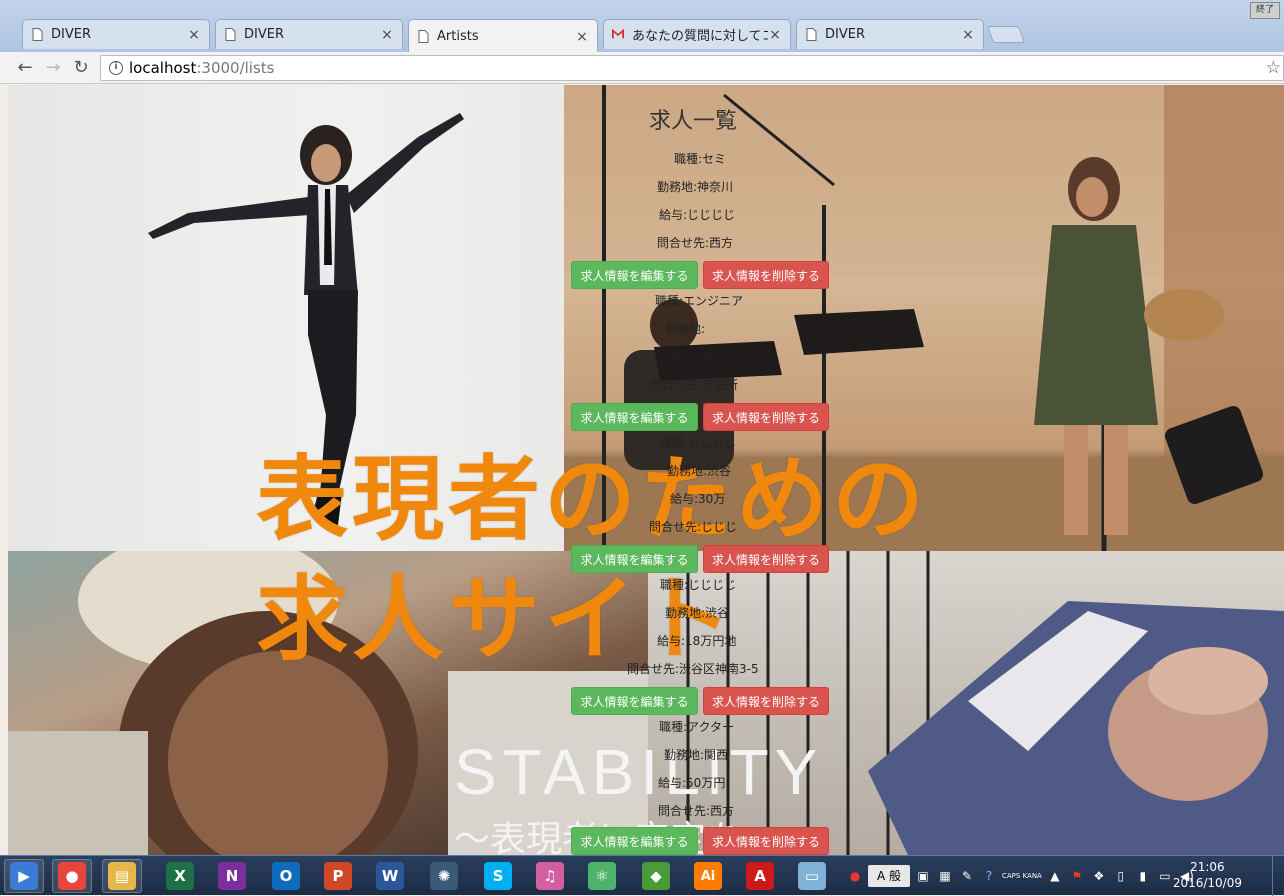 Image resolution: width=1284 pixels, height=896 pixels. What do you see at coordinates (1055, 876) in the screenshot?
I see `show-hidden-icons: ▲` at bounding box center [1055, 876].